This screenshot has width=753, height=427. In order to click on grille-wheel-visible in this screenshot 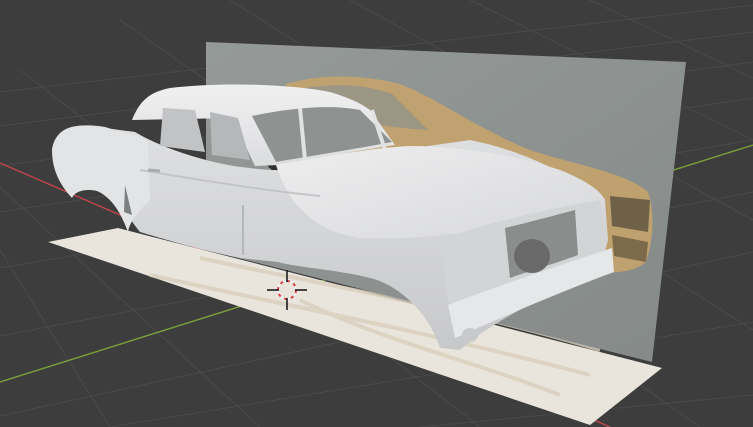, I will do `click(532, 256)`.